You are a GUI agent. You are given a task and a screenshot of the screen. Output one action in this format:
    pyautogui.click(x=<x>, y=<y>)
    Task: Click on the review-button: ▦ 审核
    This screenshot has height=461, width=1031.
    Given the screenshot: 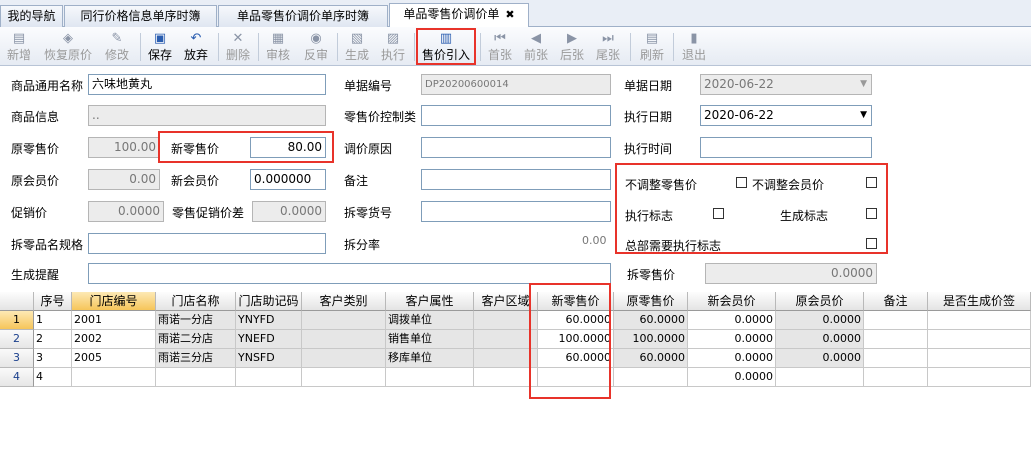 What is the action you would take?
    pyautogui.click(x=278, y=46)
    